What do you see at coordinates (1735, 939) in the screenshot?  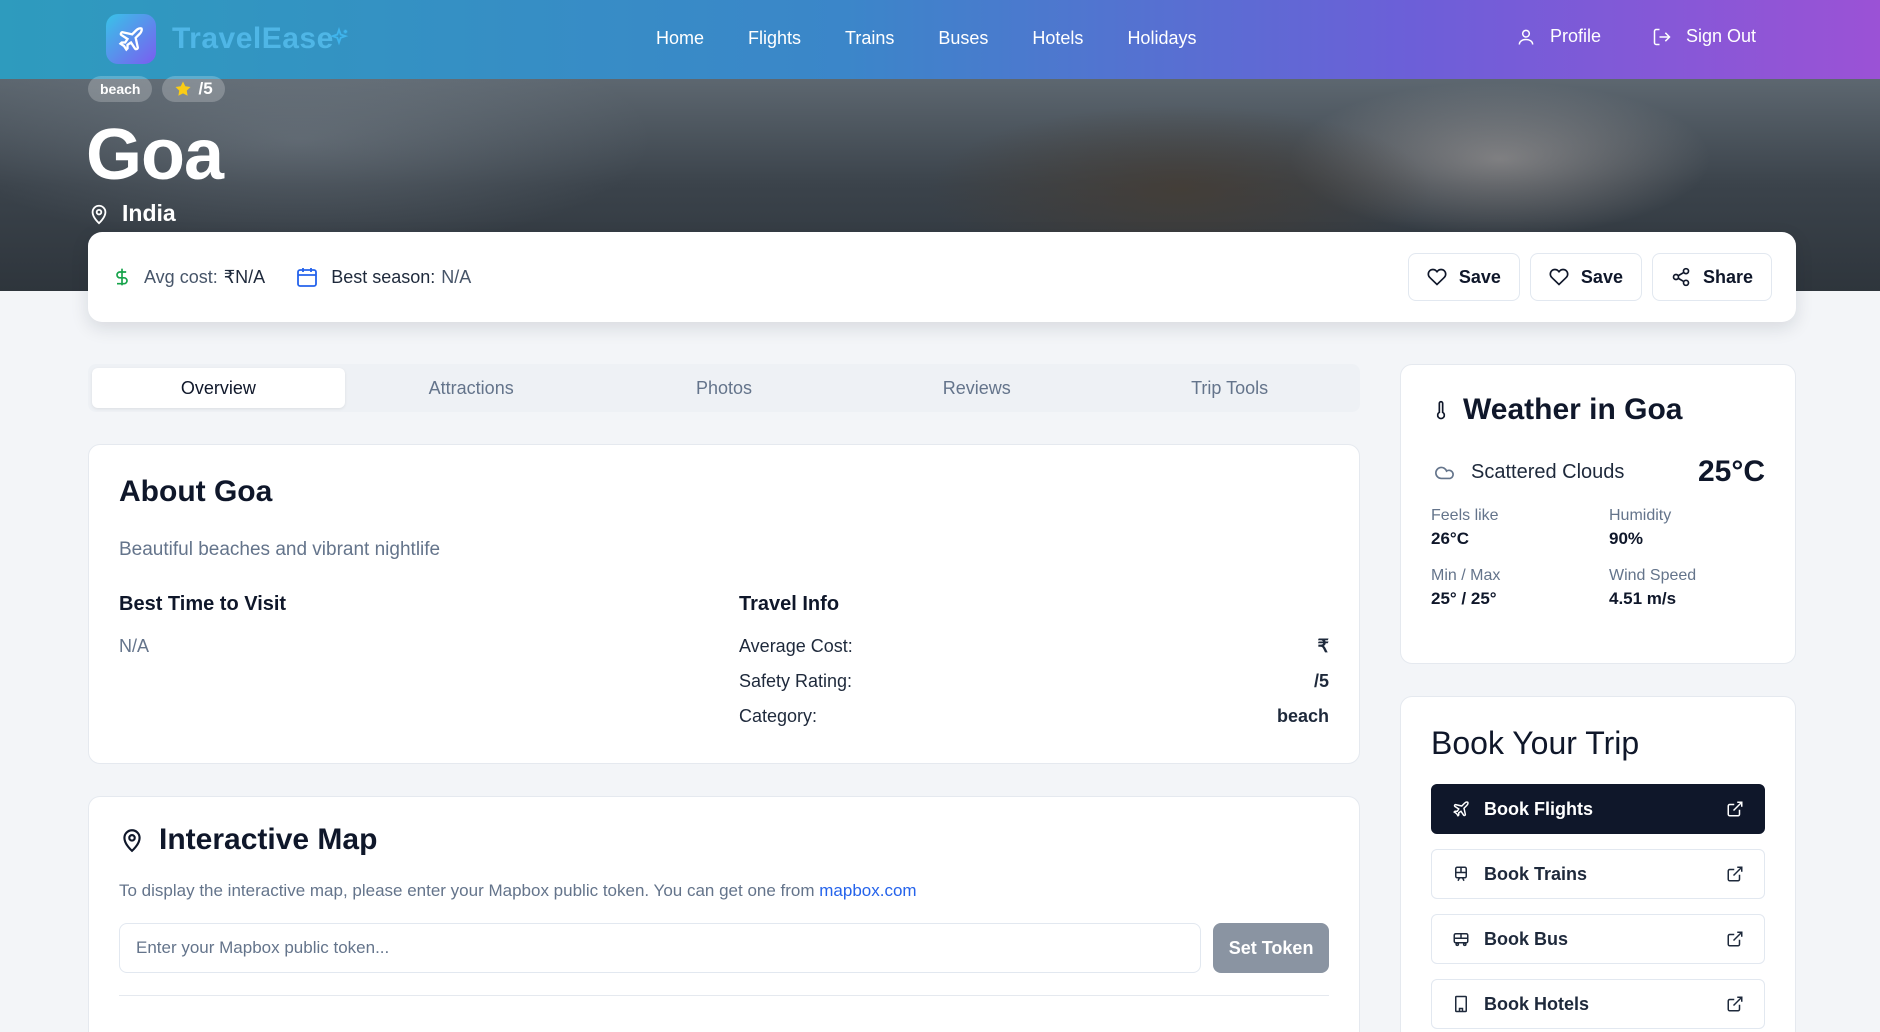 I see `external-link-icon` at bounding box center [1735, 939].